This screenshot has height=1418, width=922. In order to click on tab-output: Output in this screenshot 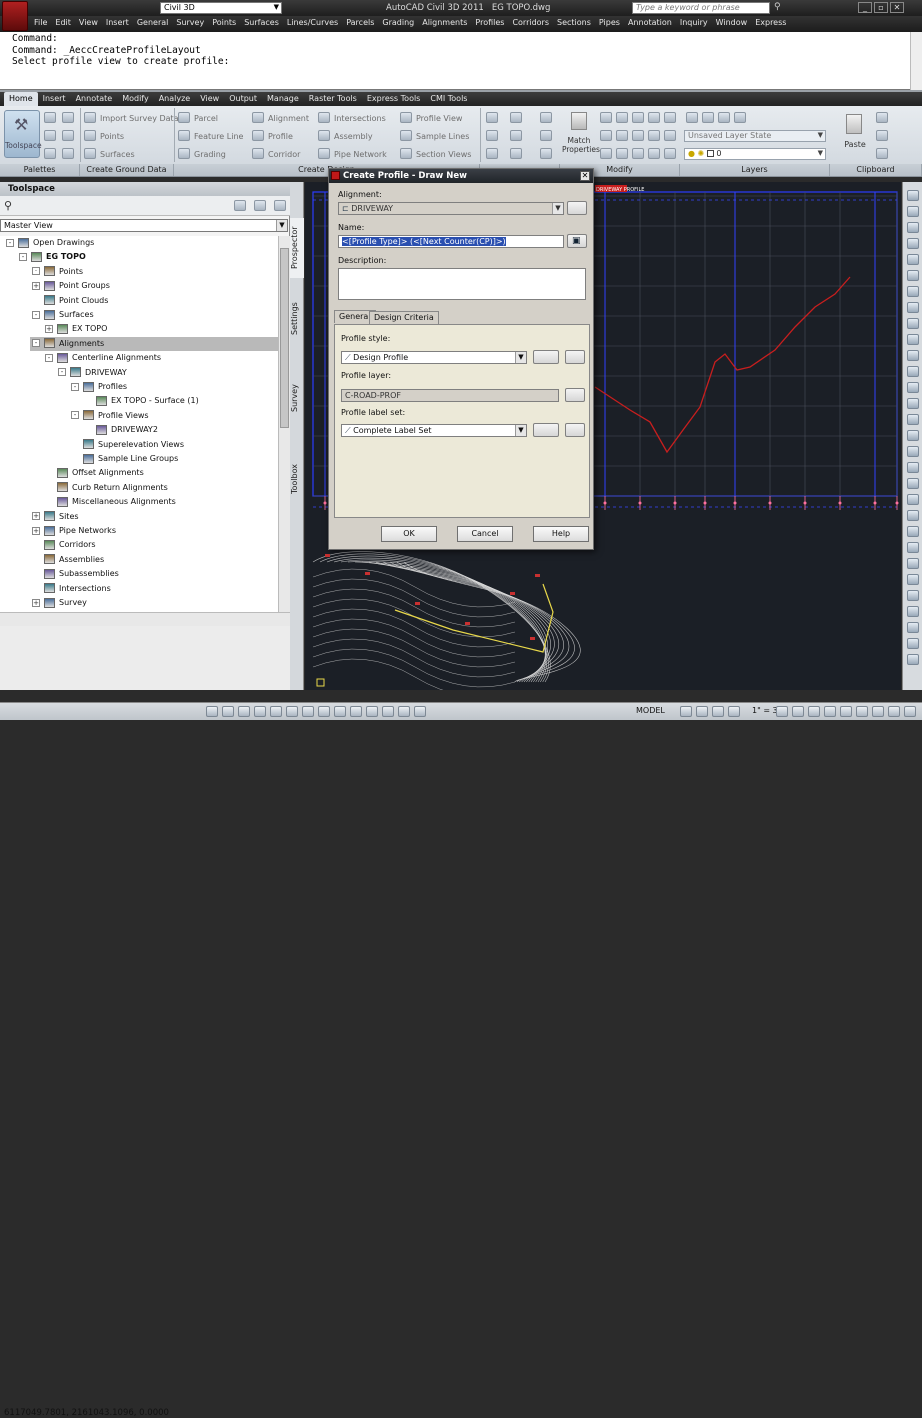, I will do `click(243, 99)`.